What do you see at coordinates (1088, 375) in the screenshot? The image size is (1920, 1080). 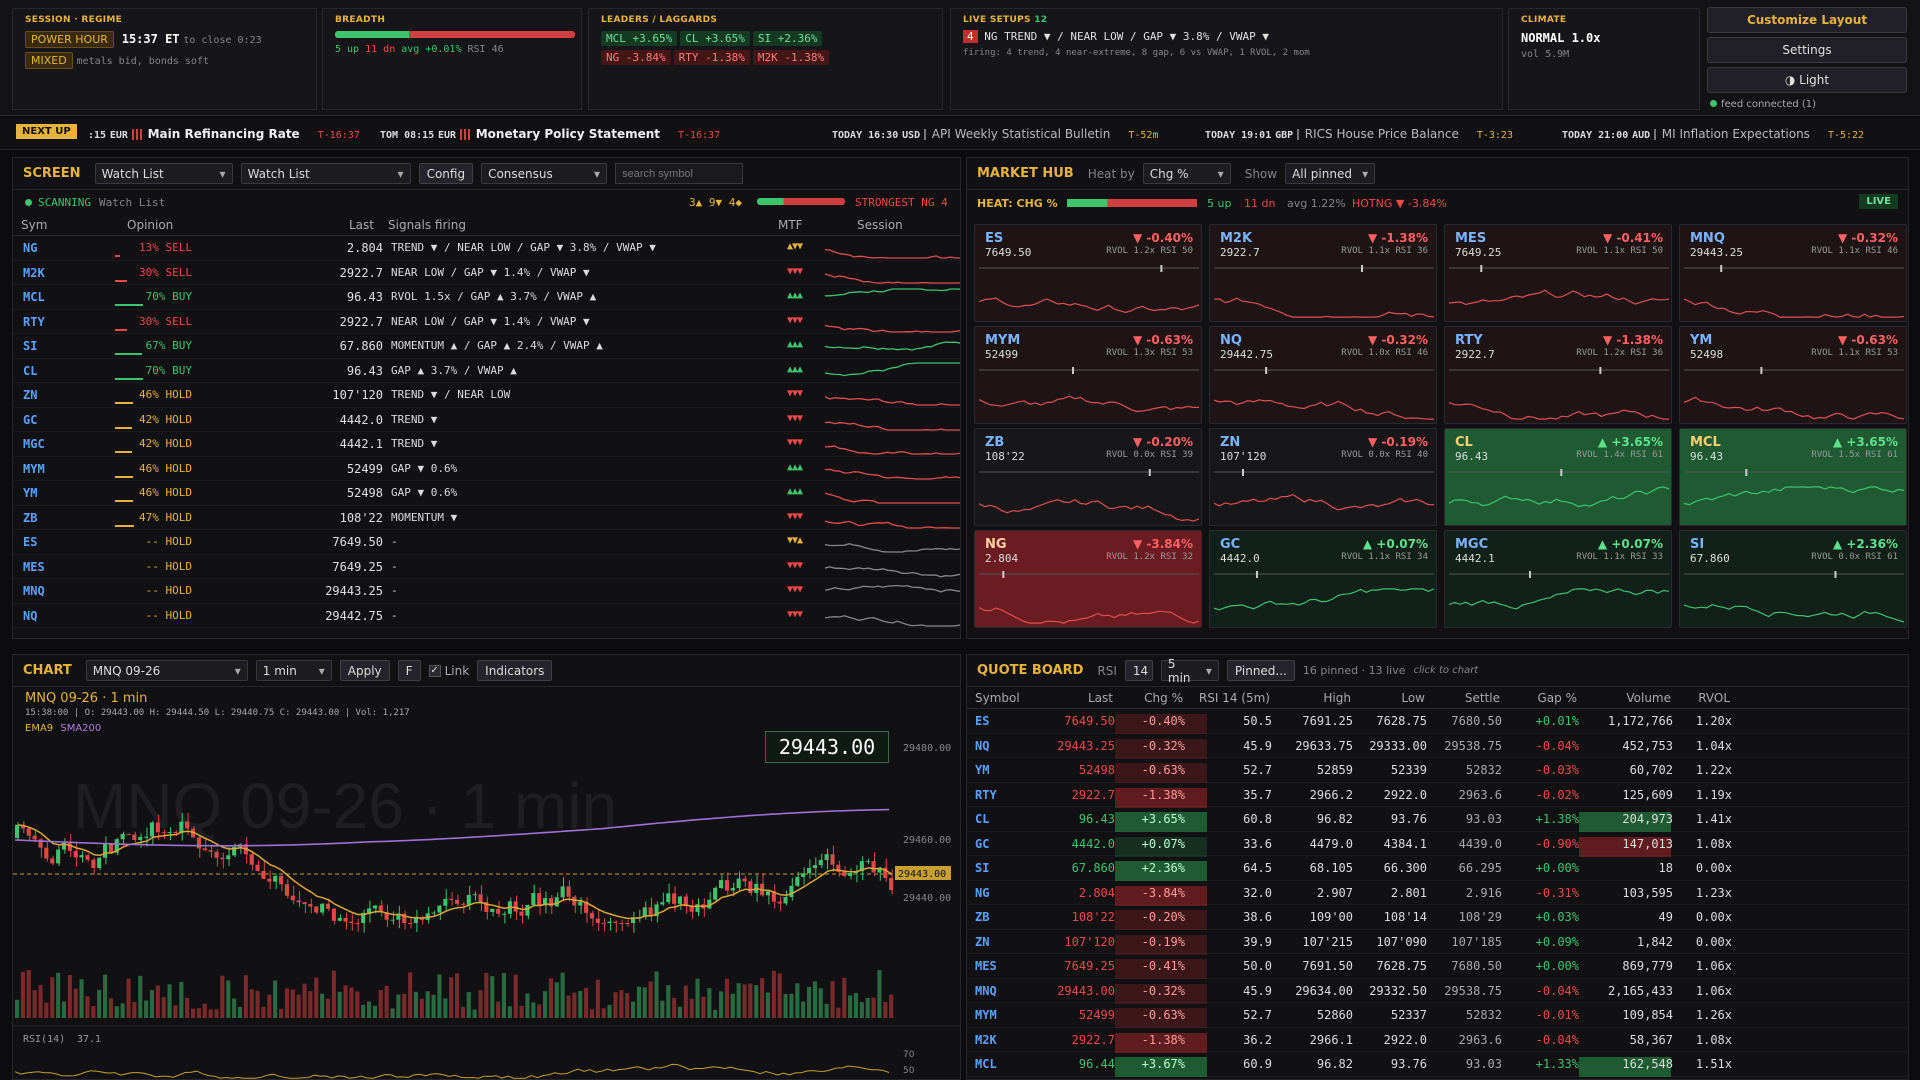 I see `heatmap-tile: MYM 52499 ▼ -0.63% RVOL 1.3x RSI 53` at bounding box center [1088, 375].